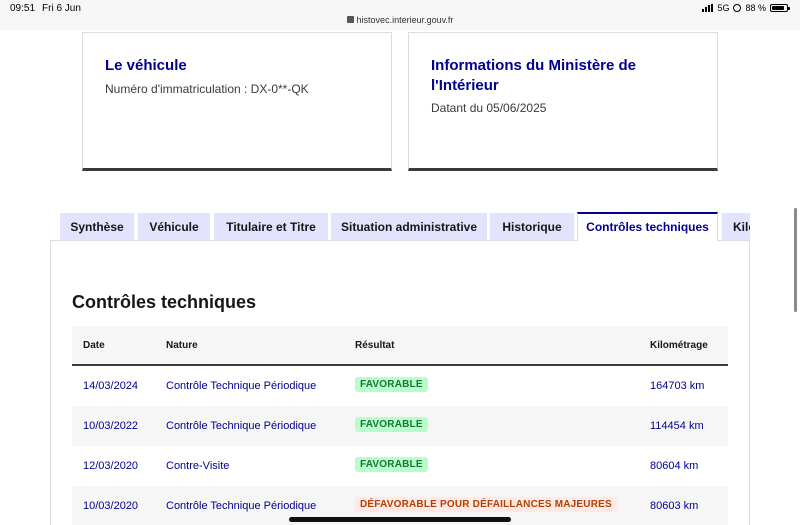 The image size is (800, 525). Describe the element at coordinates (111, 466) in the screenshot. I see `row-date: 12/03/2020` at that location.